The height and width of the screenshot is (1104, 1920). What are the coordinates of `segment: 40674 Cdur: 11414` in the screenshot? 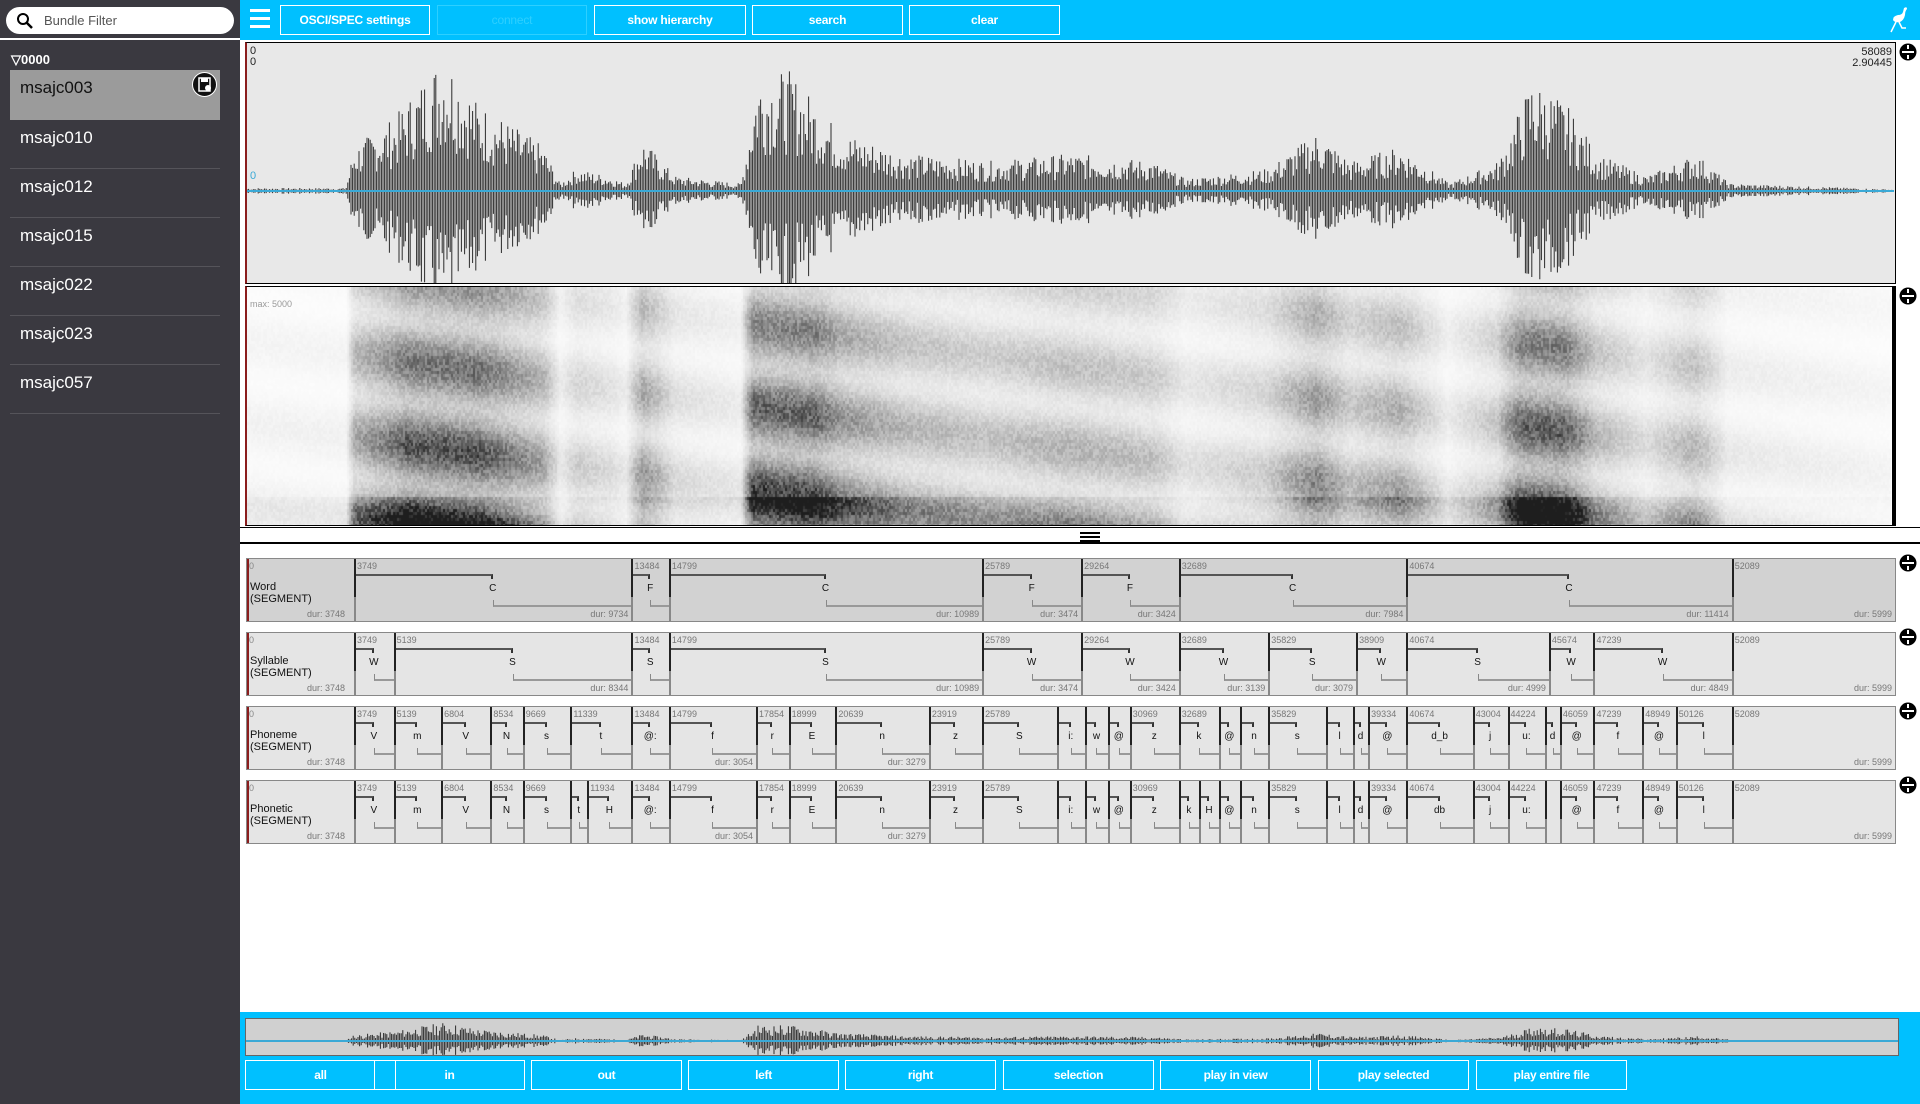 It's located at (1569, 590).